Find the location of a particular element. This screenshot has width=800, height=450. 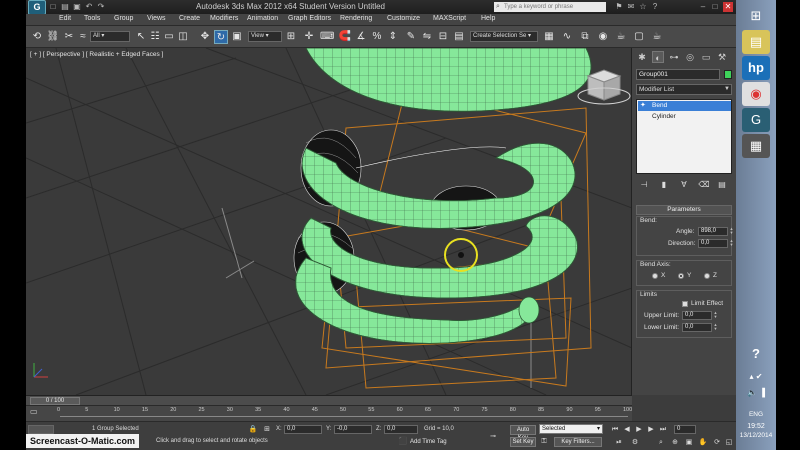

set-key-button: Set Key is located at coordinates (523, 442).